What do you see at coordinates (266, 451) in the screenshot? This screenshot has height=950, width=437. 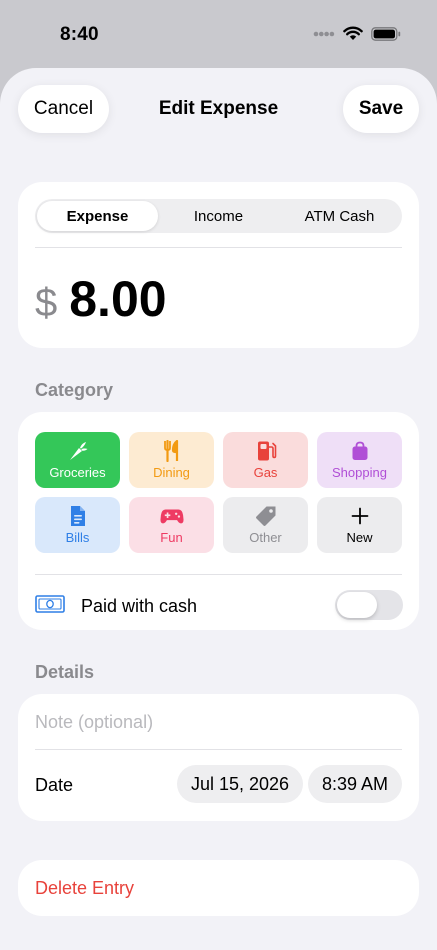 I see `fuel-pump-icon` at bounding box center [266, 451].